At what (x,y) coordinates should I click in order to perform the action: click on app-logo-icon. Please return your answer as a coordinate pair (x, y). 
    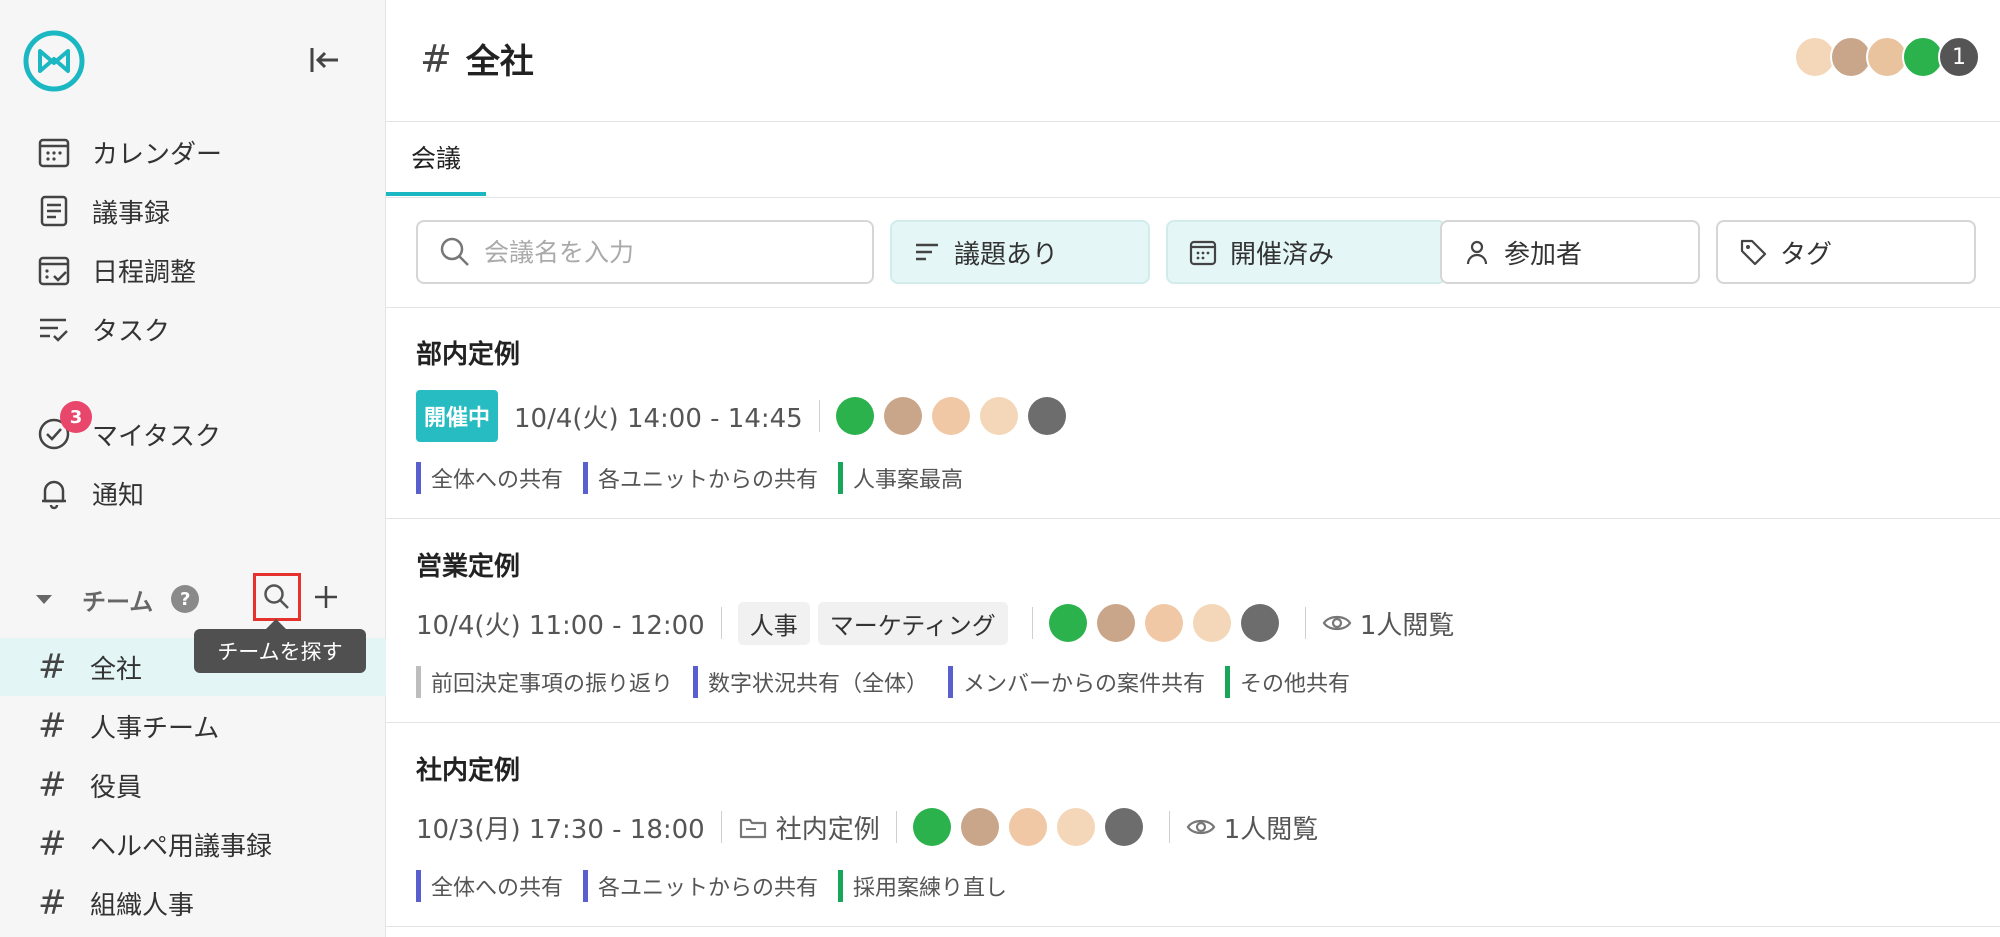
    Looking at the image, I should click on (54, 61).